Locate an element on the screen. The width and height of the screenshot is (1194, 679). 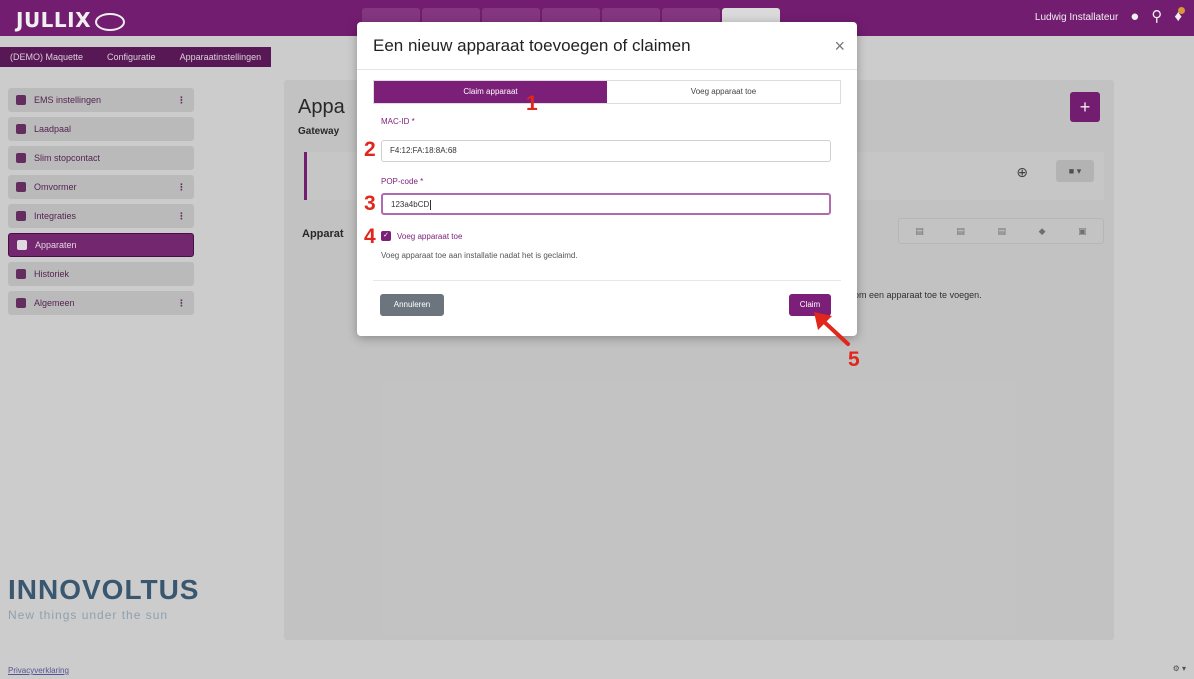
modal-divider is located at coordinates (607, 280).